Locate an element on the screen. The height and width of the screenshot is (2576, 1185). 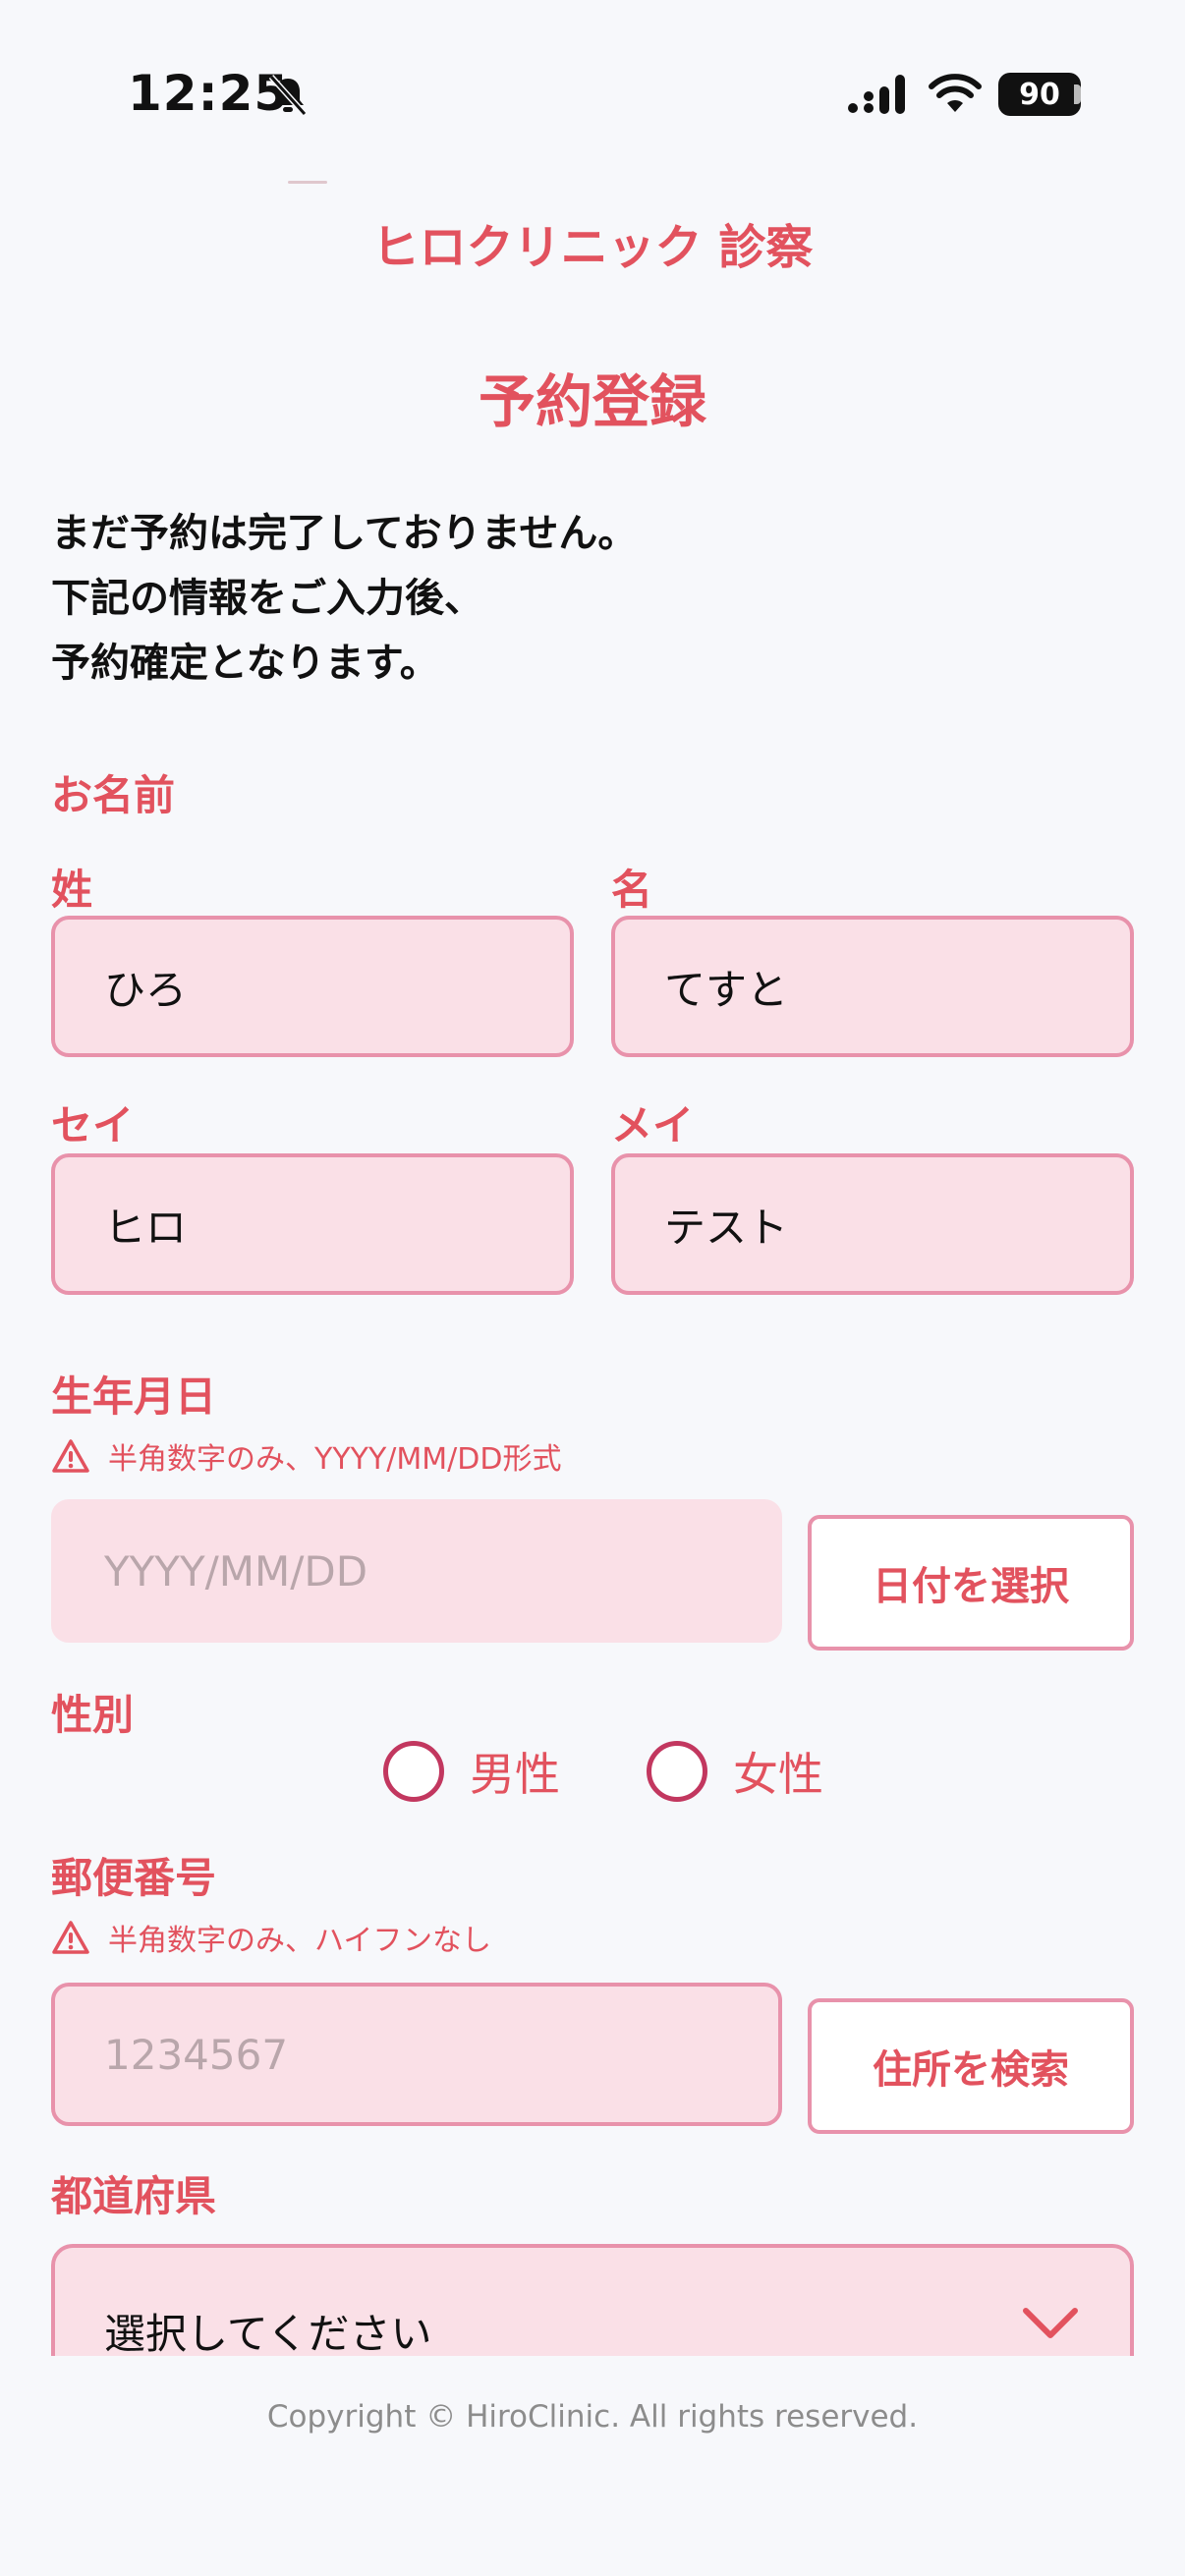
postal-code-placeholder: 1234567 is located at coordinates (197, 2054).